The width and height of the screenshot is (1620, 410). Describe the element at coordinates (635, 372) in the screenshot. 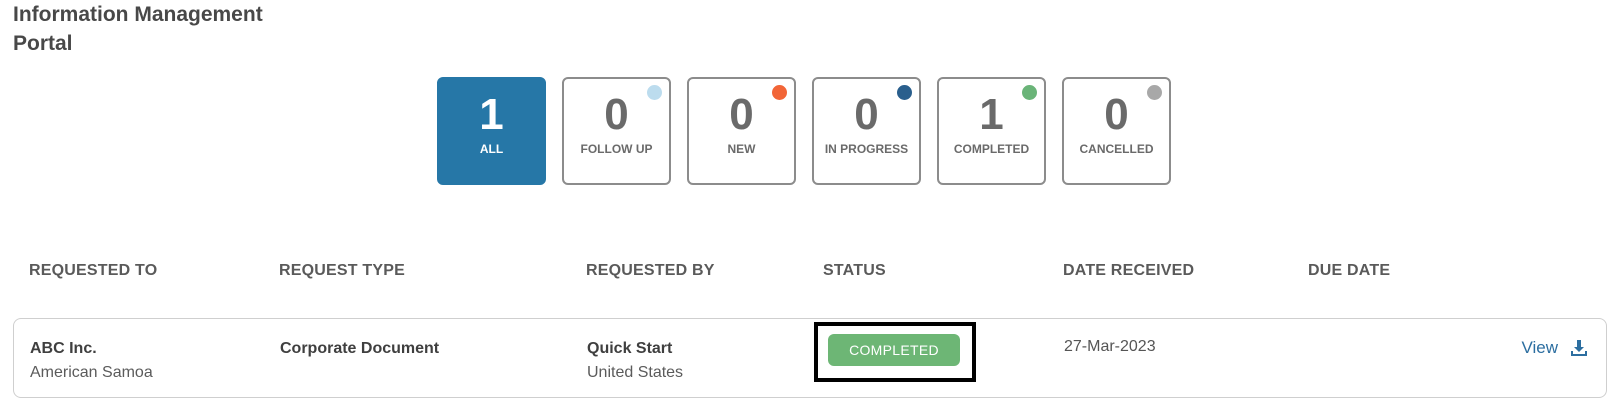

I see `requested-by-location: United States` at that location.